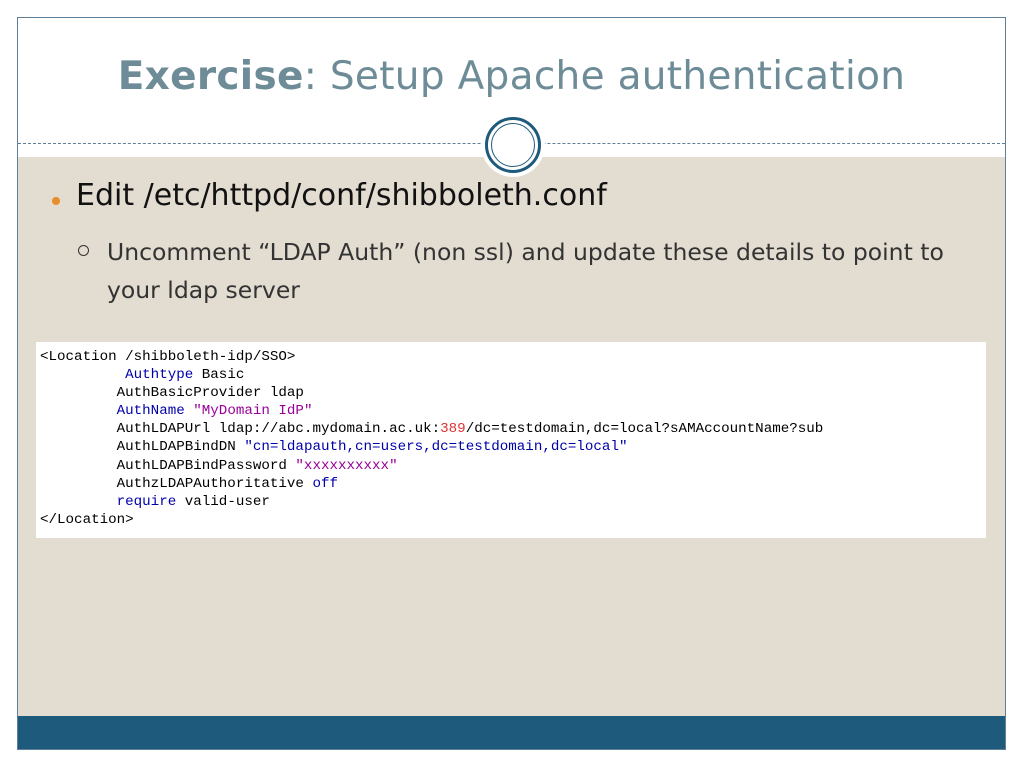  Describe the element at coordinates (278, 429) in the screenshot. I see `code-value: AuthLDAPUrl ldap://abc.mydomain.ac.uk:` at that location.